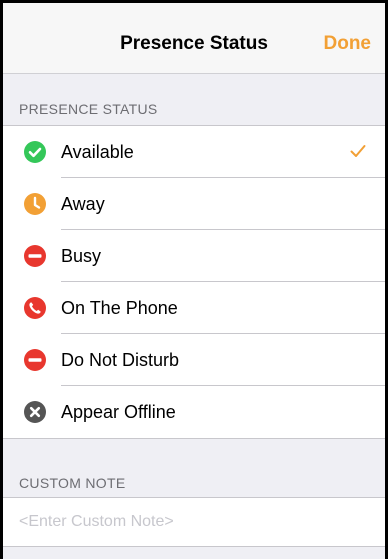 The height and width of the screenshot is (559, 388). Describe the element at coordinates (120, 360) in the screenshot. I see `status-label: Do Not Disturb` at that location.